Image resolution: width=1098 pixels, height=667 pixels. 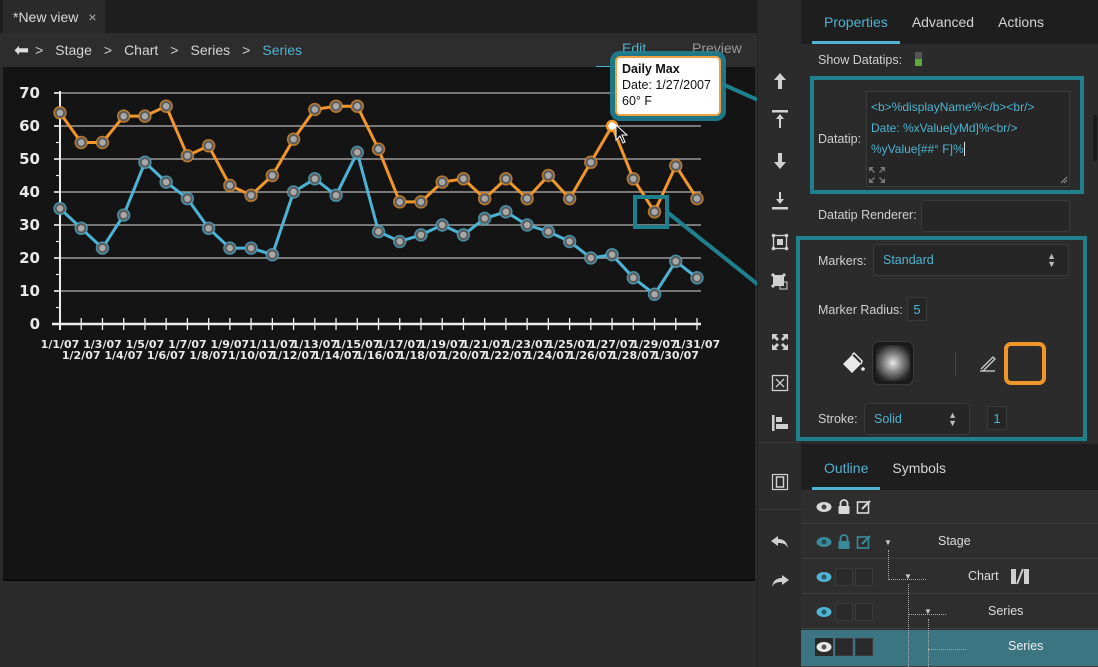 What do you see at coordinates (888, 542) in the screenshot?
I see `expand-triangle-icon: ▼` at bounding box center [888, 542].